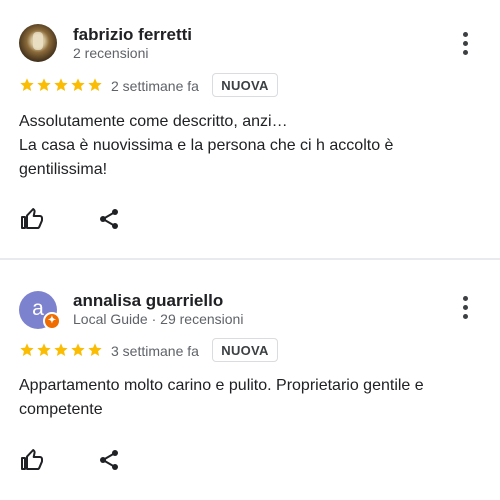 The width and height of the screenshot is (500, 500). I want to click on review-age: 2 settimane fa, so click(155, 86).